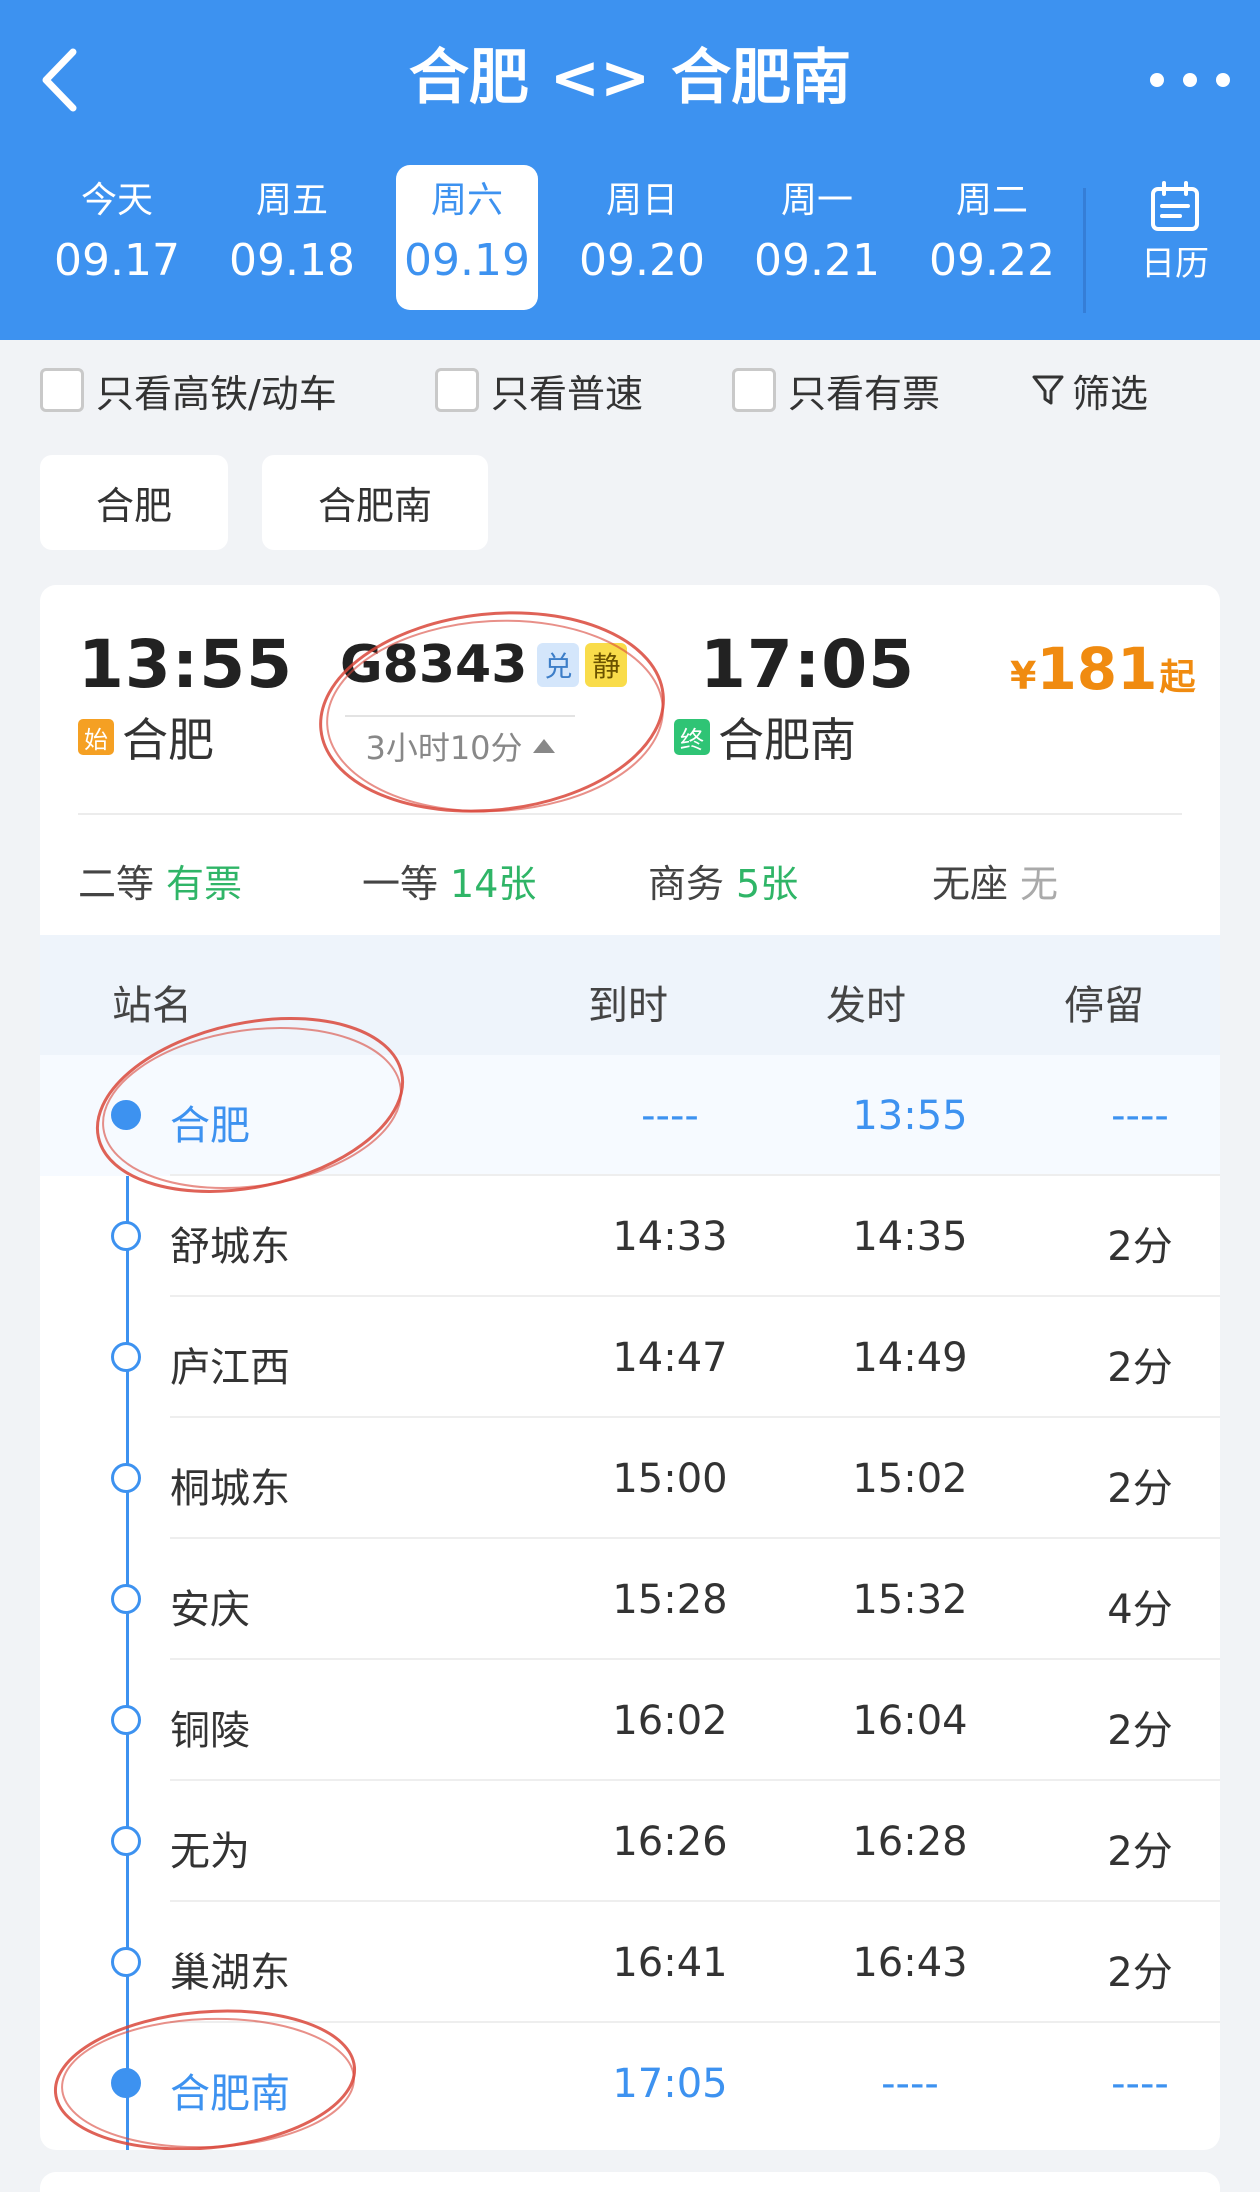 The width and height of the screenshot is (1260, 2192). What do you see at coordinates (767, 883) in the screenshot?
I see `seat-availability: 5张` at bounding box center [767, 883].